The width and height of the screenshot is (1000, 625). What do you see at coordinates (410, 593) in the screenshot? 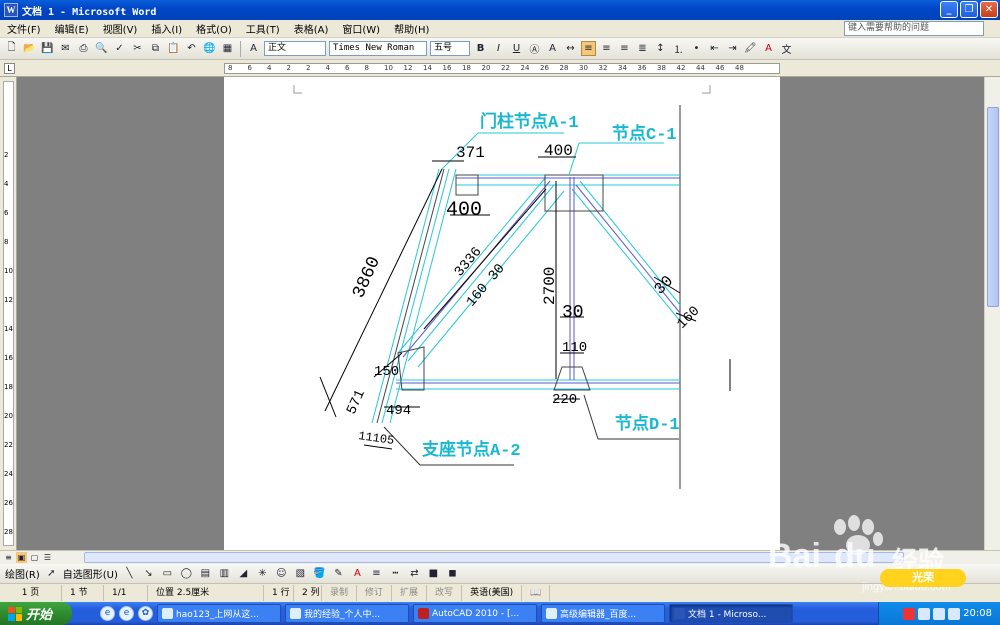
I see `status-extend: 扩展` at bounding box center [410, 593].